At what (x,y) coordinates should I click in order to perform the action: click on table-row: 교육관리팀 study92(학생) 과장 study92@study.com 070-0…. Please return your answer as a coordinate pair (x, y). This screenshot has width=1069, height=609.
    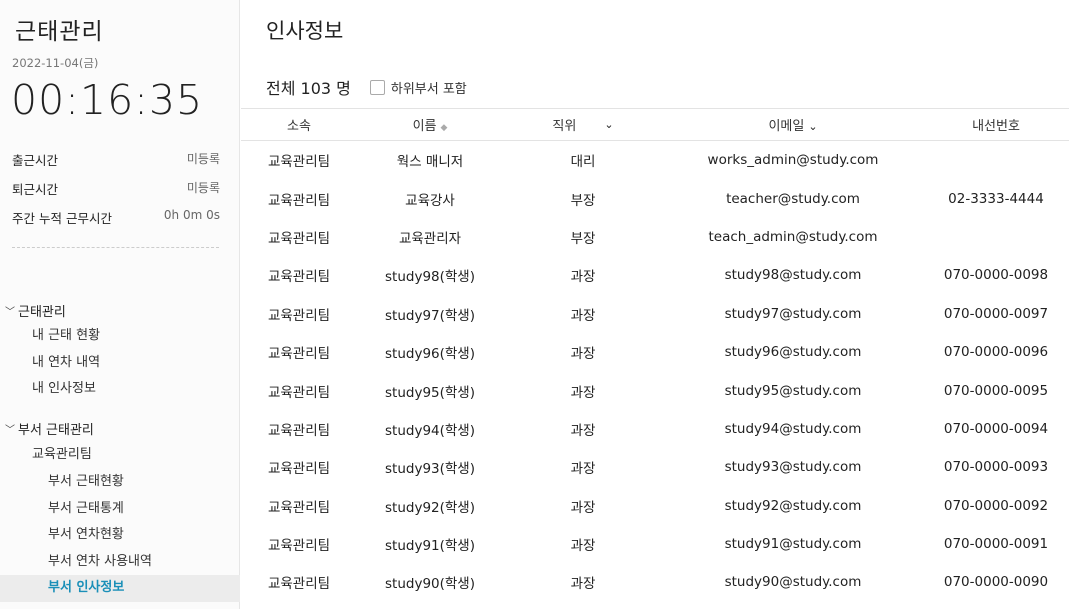
    Looking at the image, I should click on (655, 506).